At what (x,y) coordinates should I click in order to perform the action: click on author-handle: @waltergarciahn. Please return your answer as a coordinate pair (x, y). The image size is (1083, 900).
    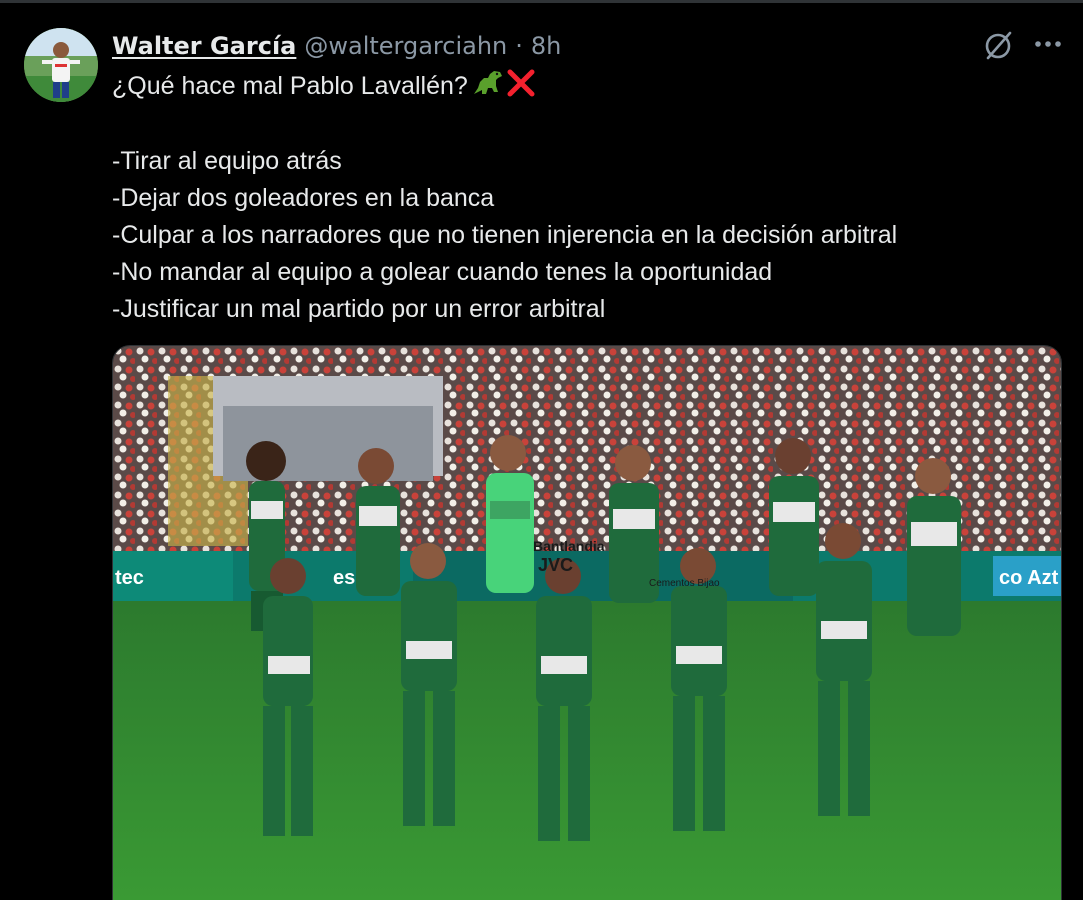
    Looking at the image, I should click on (405, 46).